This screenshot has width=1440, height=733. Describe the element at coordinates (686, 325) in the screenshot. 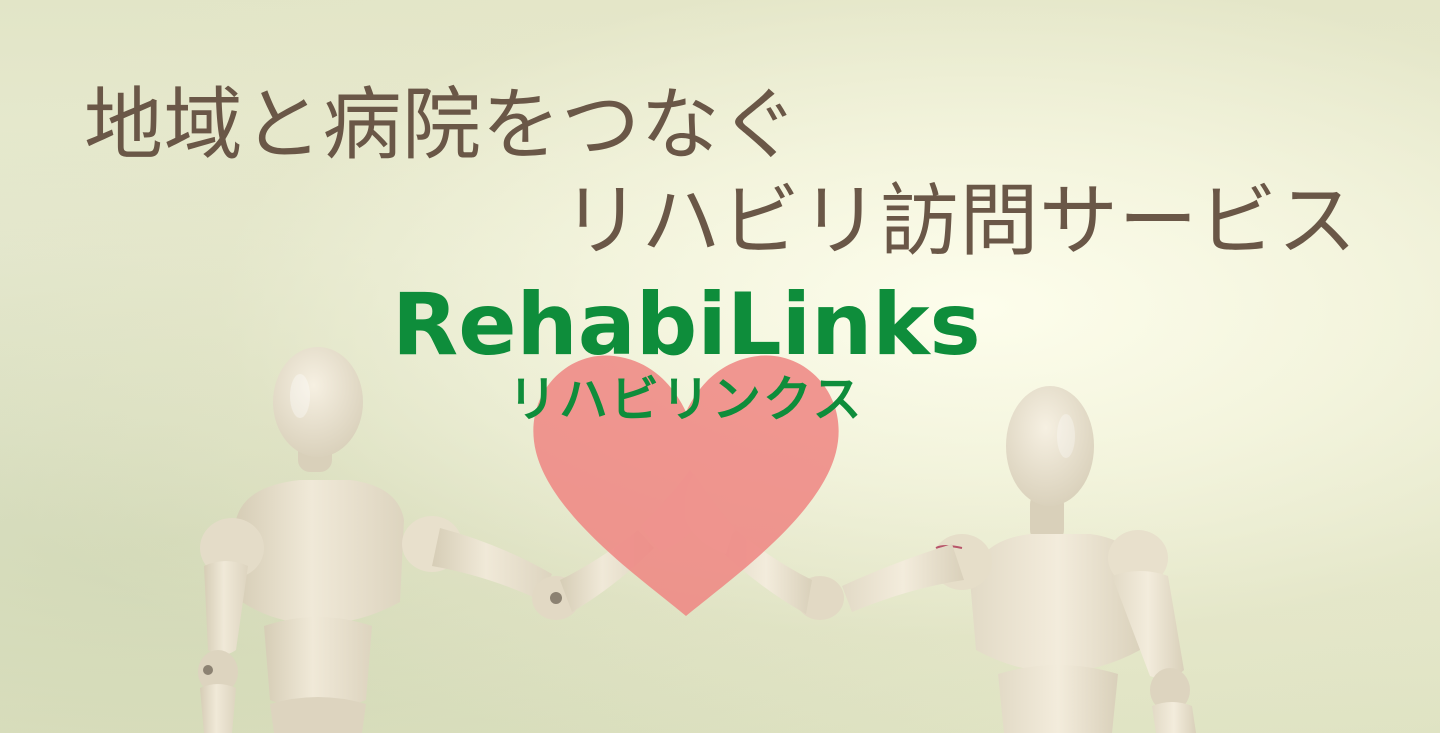

I see `brand-name: RehabiLinks` at that location.